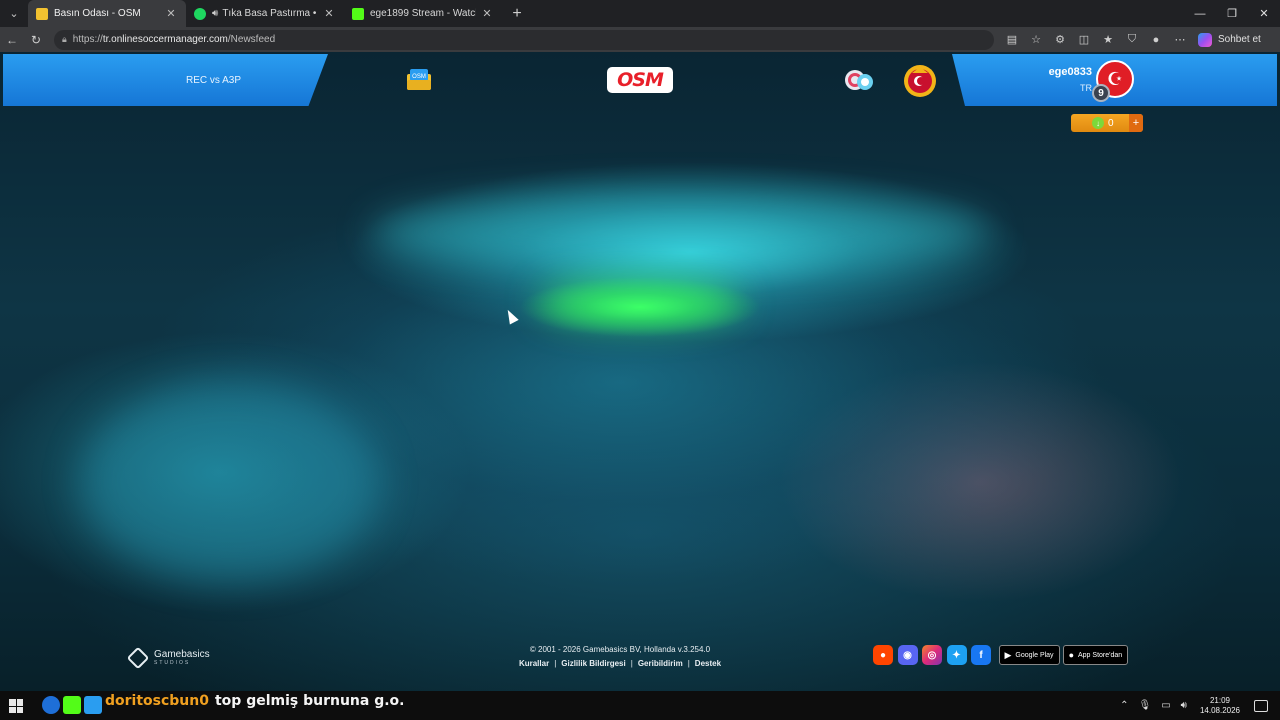 The width and height of the screenshot is (1280, 720). Describe the element at coordinates (981, 655) in the screenshot. I see `facebook-icon: f` at that location.